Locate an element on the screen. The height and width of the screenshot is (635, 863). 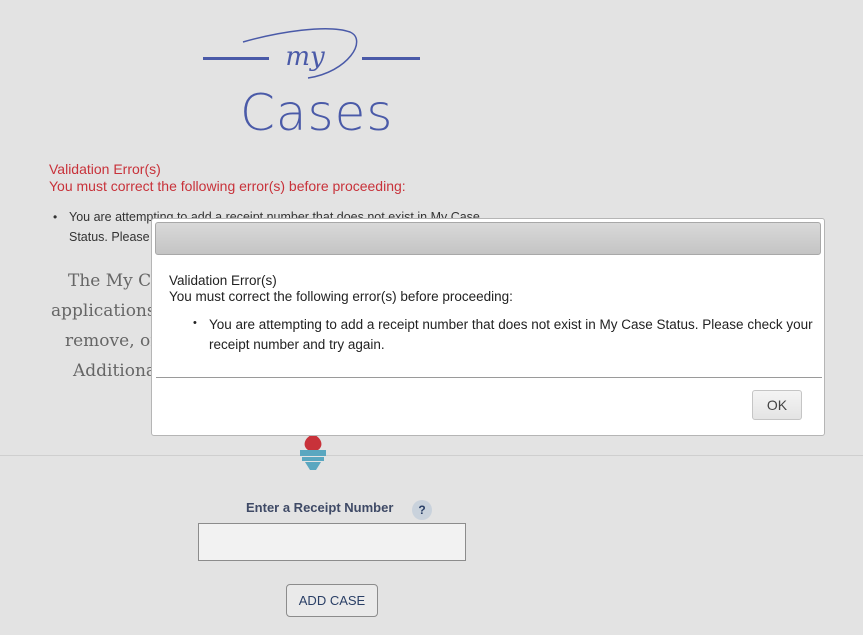
logo-title: Cases is located at coordinates (317, 113).